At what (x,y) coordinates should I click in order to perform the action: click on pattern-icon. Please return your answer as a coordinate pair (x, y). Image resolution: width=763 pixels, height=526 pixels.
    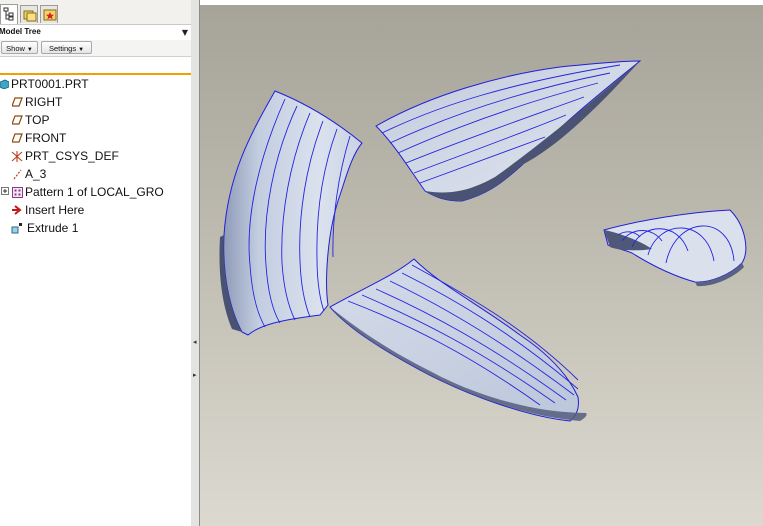
    Looking at the image, I should click on (17, 192).